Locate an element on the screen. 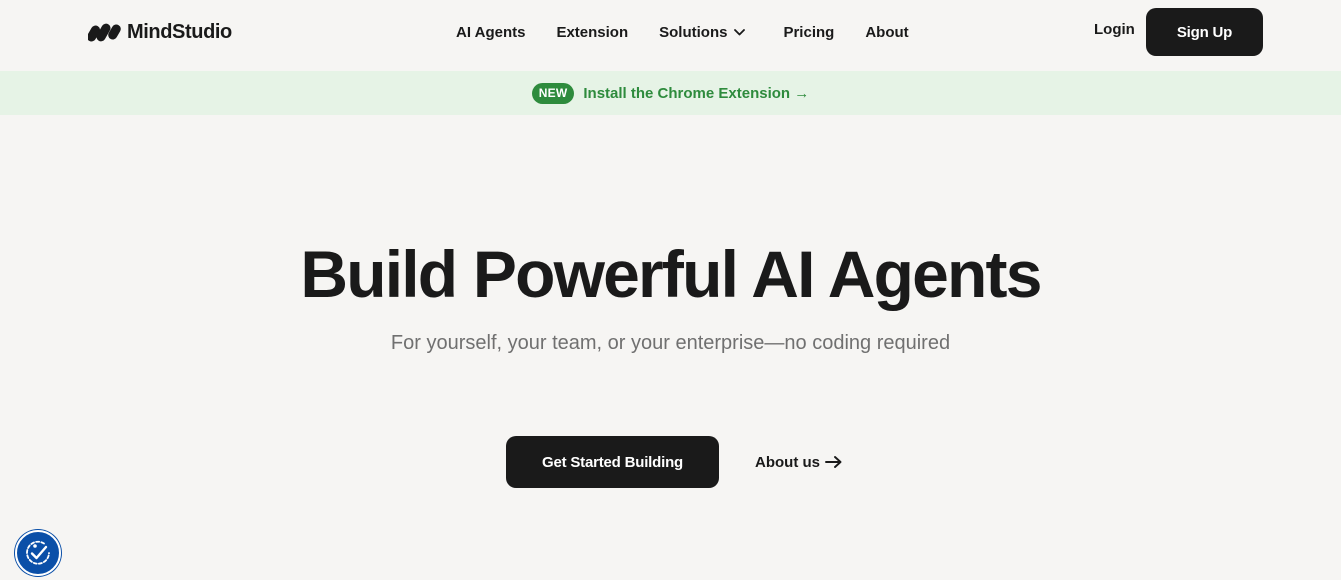 The width and height of the screenshot is (1341, 580). nav-item-label: Extension is located at coordinates (592, 32).